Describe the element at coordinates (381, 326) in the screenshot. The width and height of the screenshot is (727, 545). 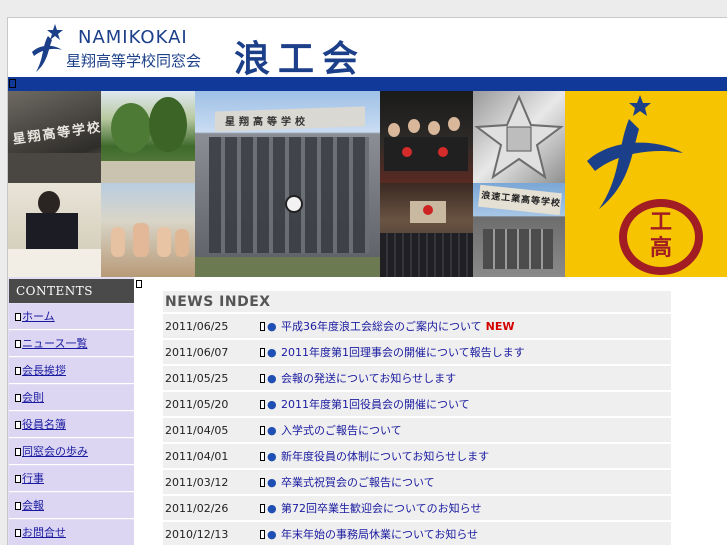
I see `news-title: 平成36年度浪工会総会のご案内について` at that location.